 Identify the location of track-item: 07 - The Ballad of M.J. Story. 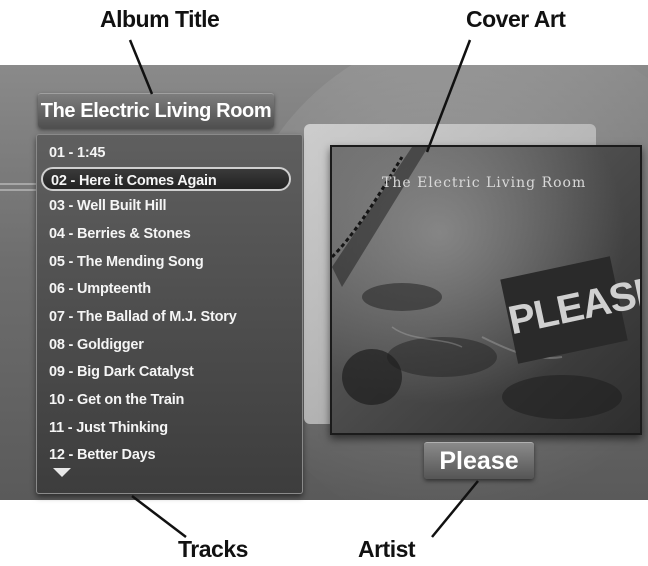
(143, 317).